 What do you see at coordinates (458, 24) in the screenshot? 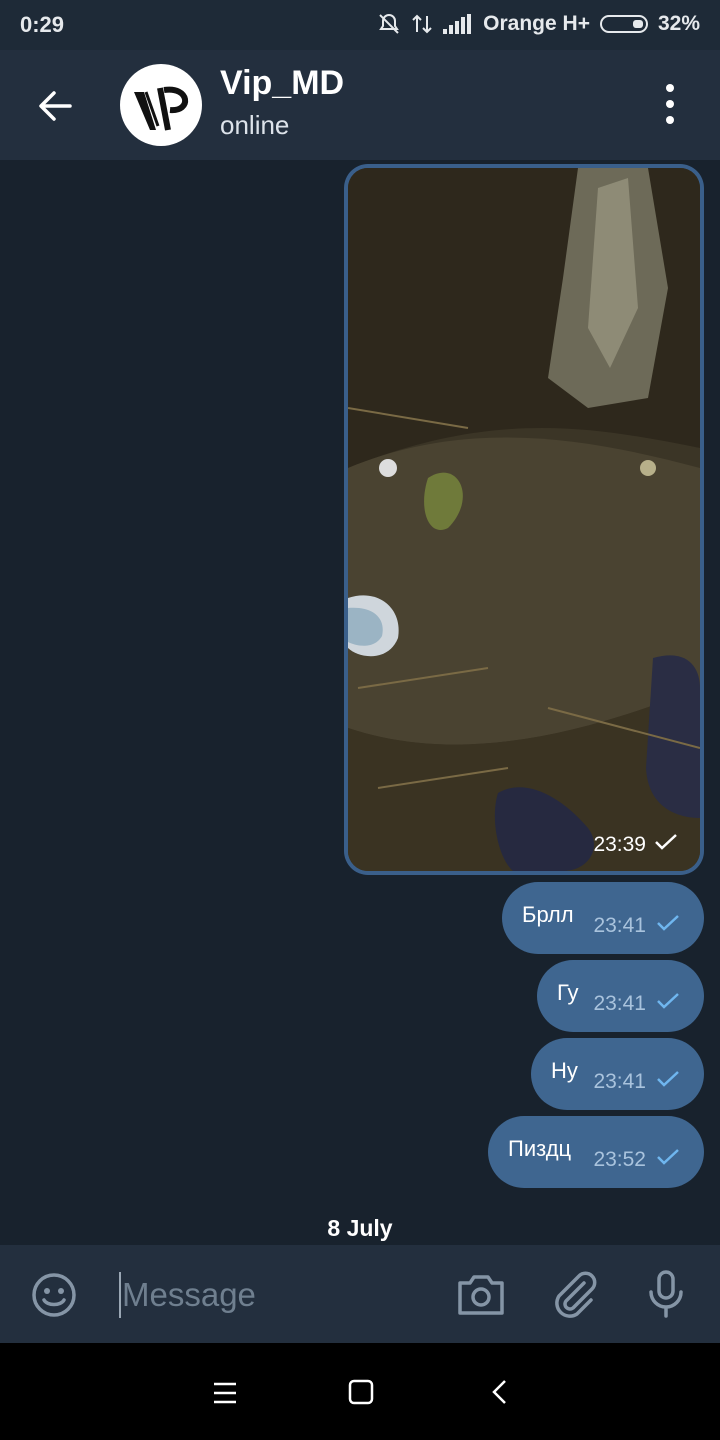
I see `signal-icon` at bounding box center [458, 24].